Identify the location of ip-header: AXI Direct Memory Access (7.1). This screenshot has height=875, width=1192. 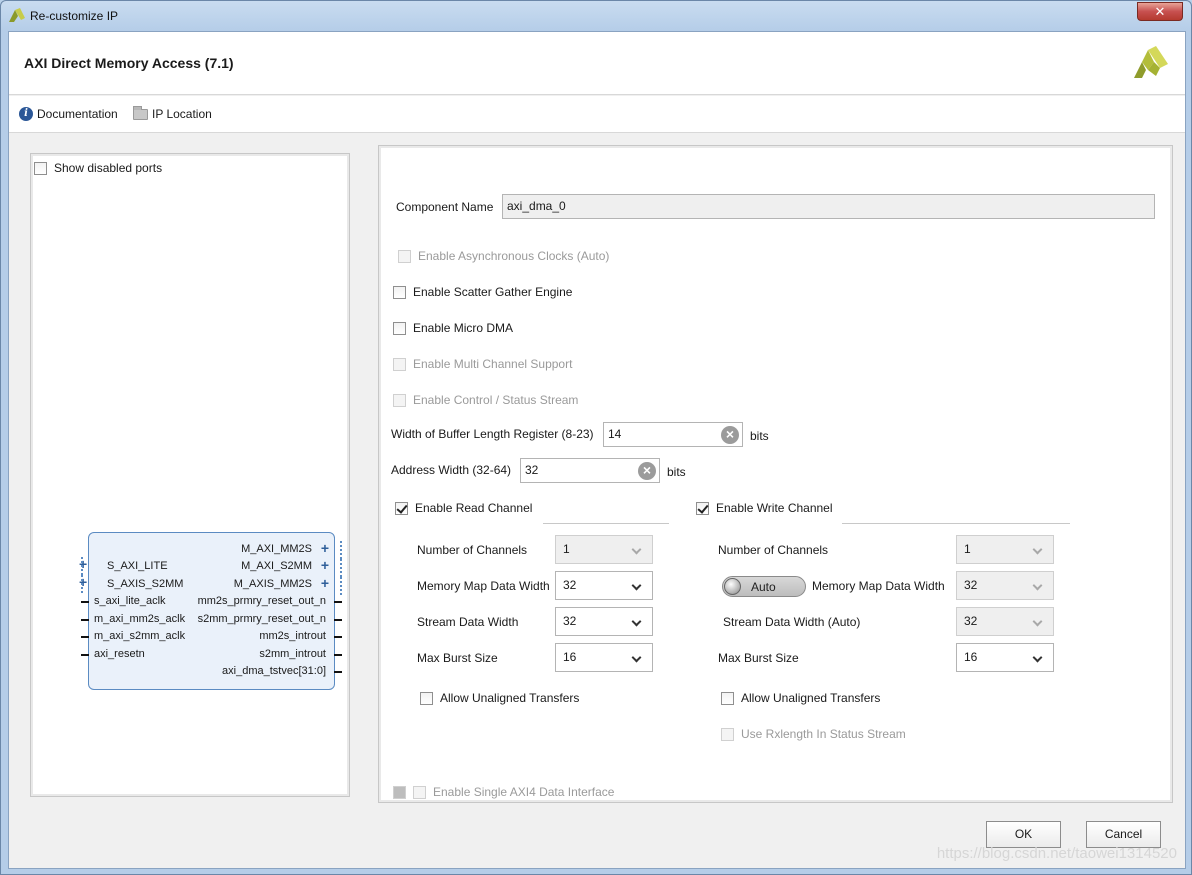
(597, 63).